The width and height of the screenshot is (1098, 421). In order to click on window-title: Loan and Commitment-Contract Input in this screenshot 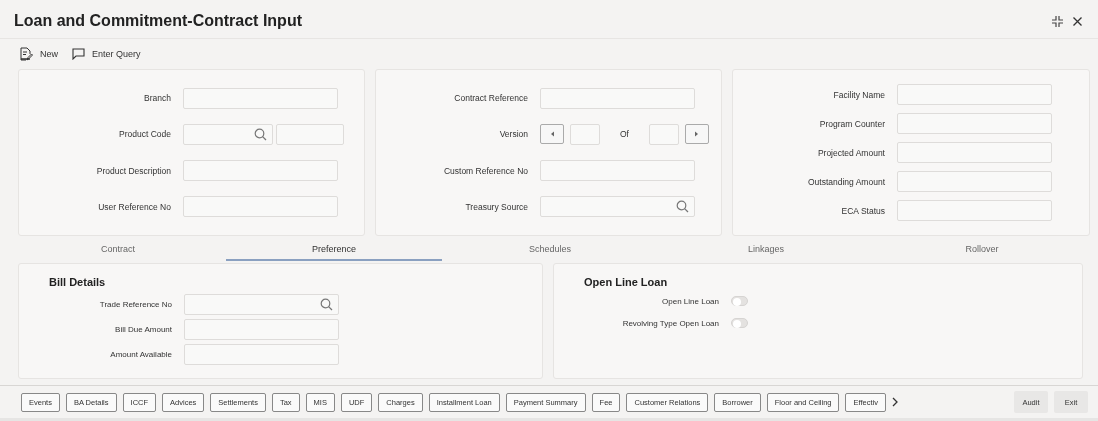, I will do `click(158, 21)`.